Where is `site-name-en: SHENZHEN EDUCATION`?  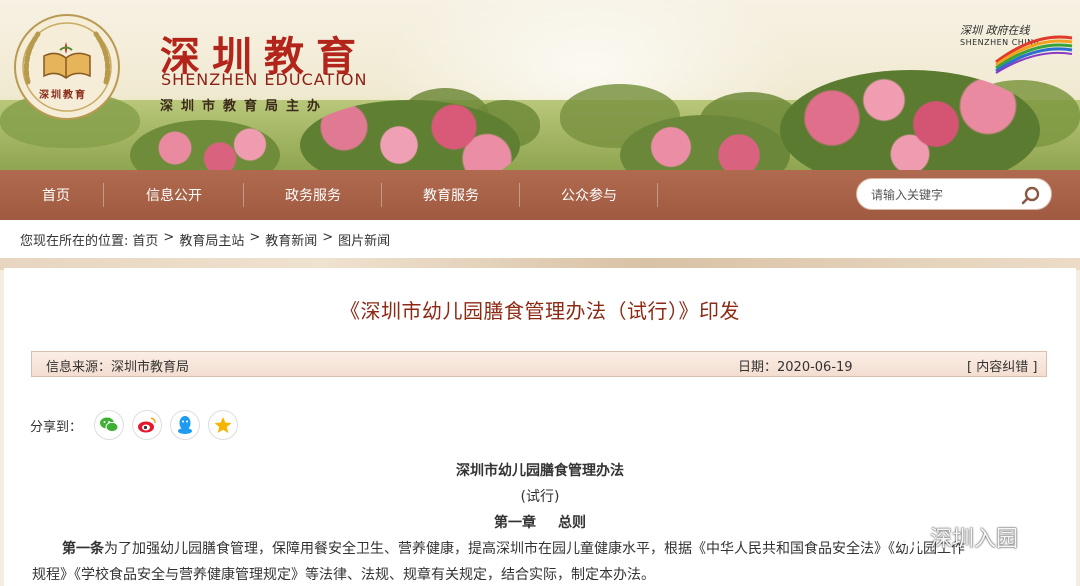
site-name-en: SHENZHEN EDUCATION is located at coordinates (264, 79).